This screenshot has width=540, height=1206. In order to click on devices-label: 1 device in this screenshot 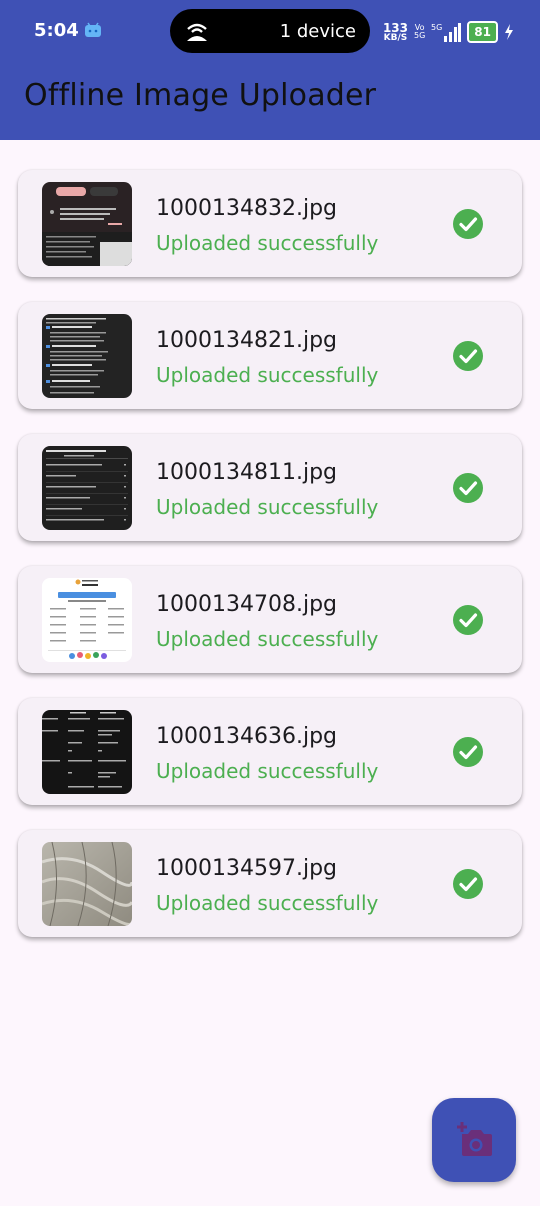, I will do `click(317, 31)`.